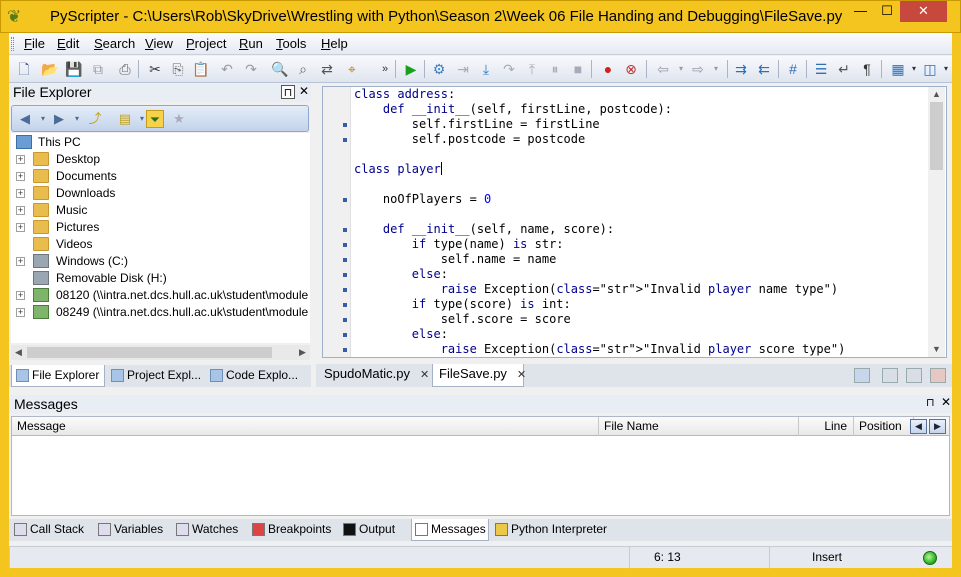  I want to click on split-editor-icon, so click(890, 375).